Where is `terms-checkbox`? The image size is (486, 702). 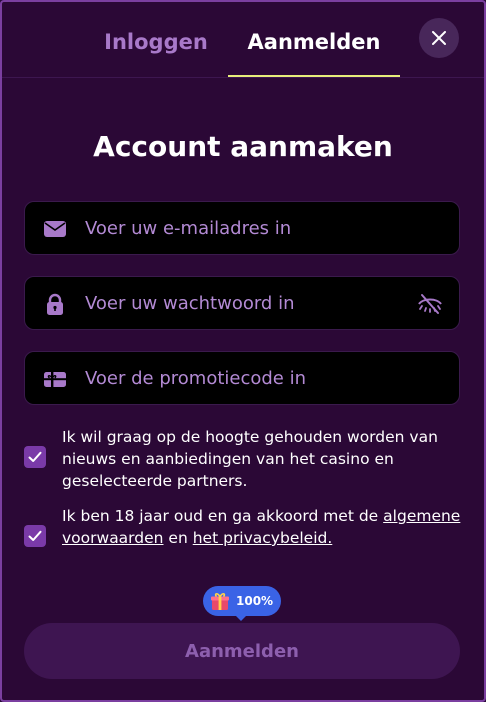 terms-checkbox is located at coordinates (35, 536).